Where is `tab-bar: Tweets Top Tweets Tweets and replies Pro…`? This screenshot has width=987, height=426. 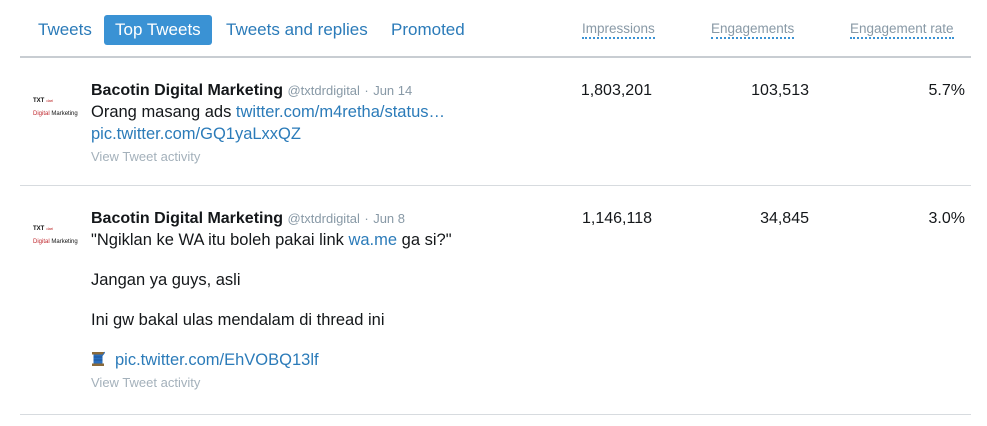 tab-bar: Tweets Top Tweets Tweets and replies Pro… is located at coordinates (493, 29).